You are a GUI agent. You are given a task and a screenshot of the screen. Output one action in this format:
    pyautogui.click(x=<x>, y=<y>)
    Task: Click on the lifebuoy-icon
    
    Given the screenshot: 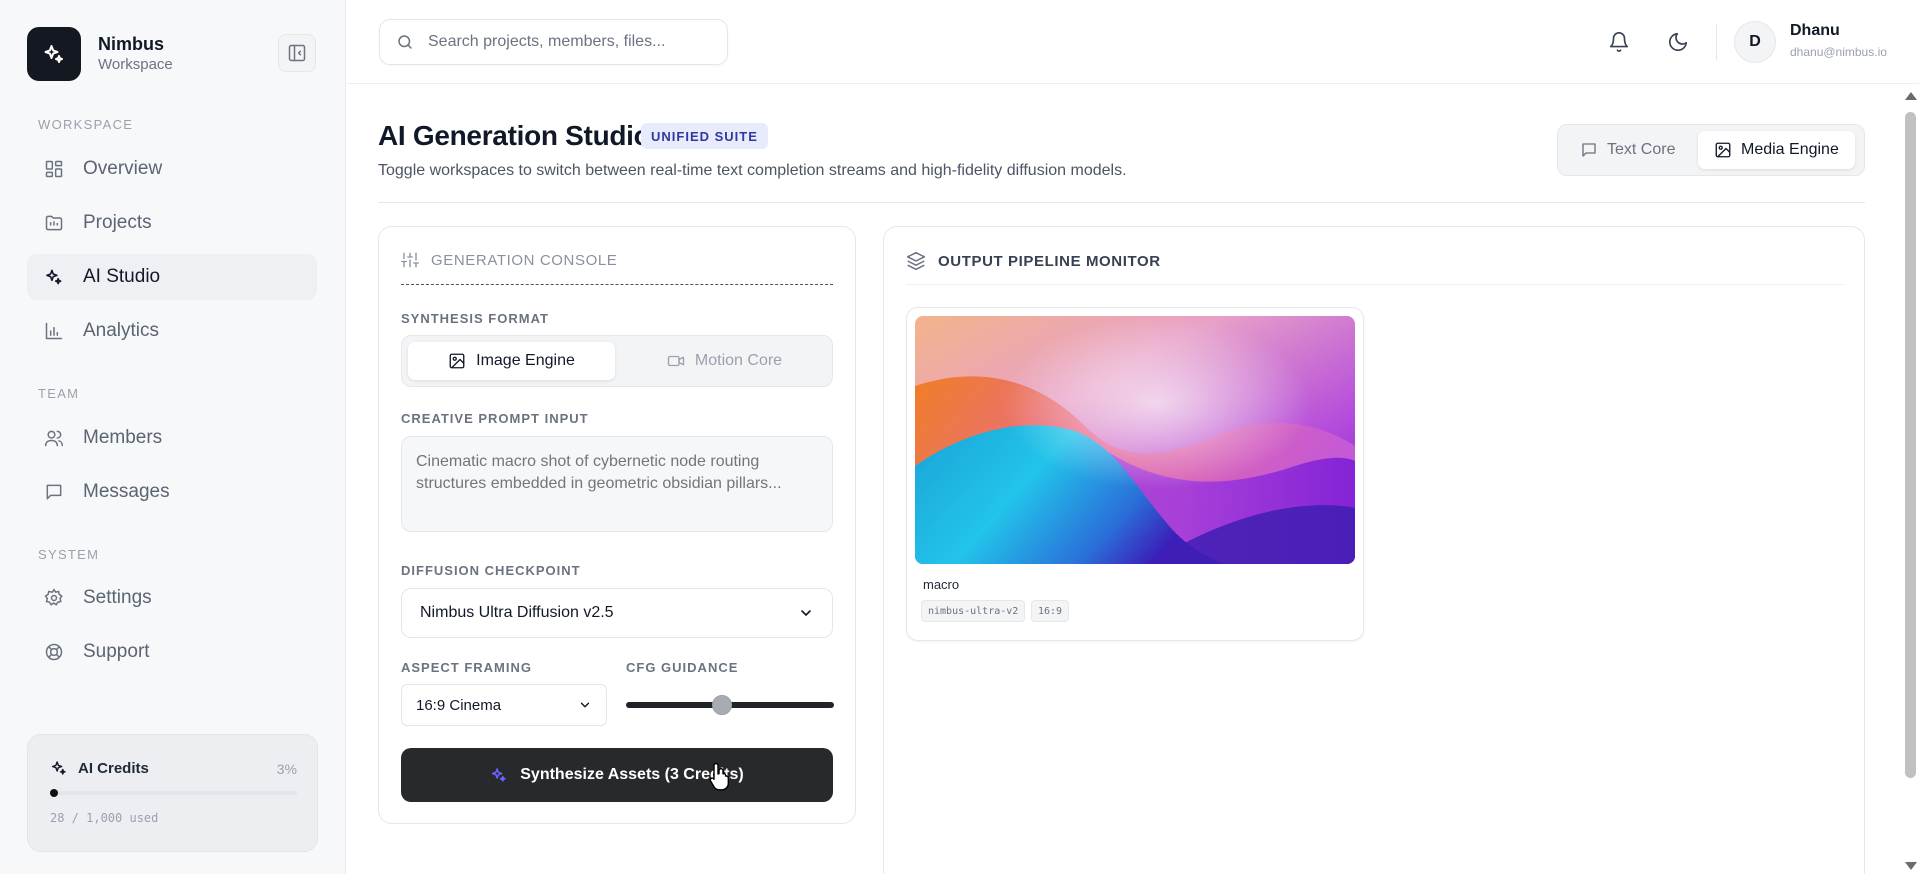 What is the action you would take?
    pyautogui.click(x=54, y=652)
    